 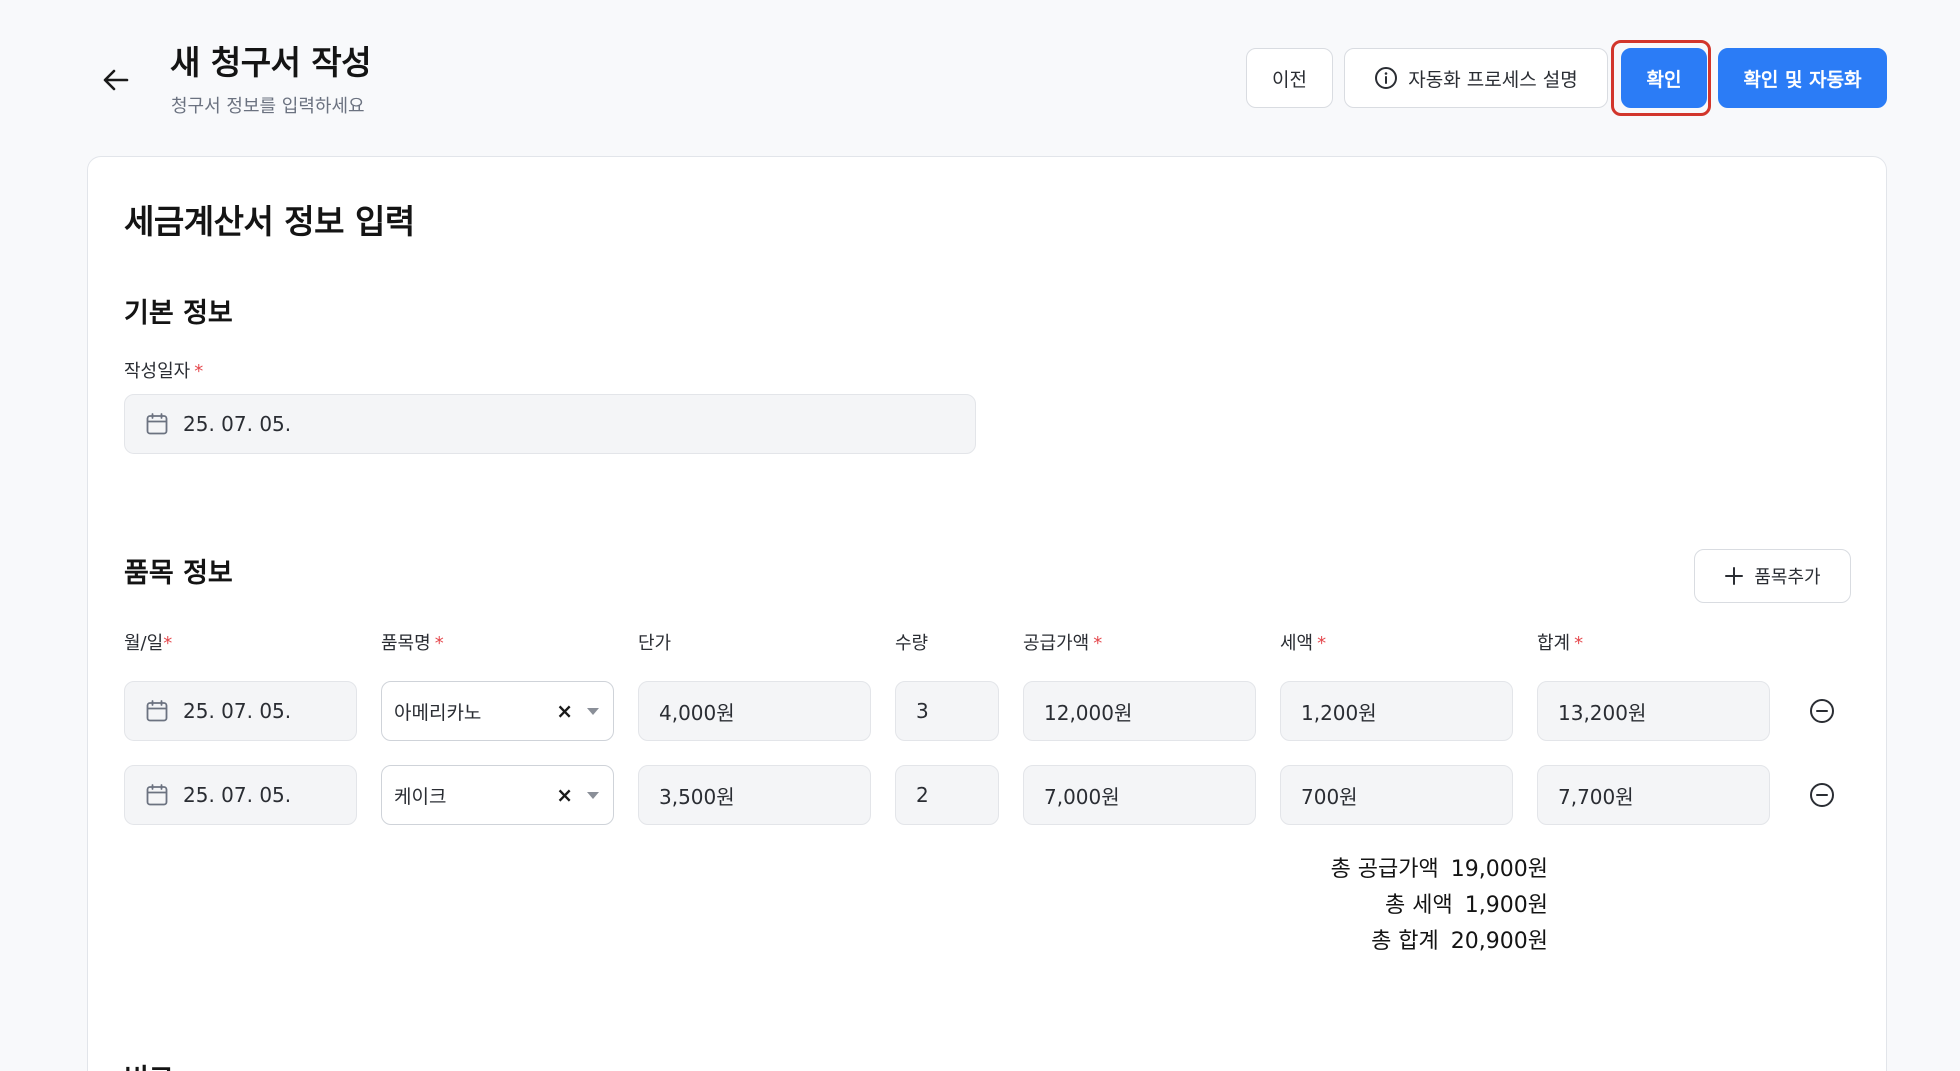 I want to click on col-header-supply: 공급가액 *, so click(x=1062, y=642).